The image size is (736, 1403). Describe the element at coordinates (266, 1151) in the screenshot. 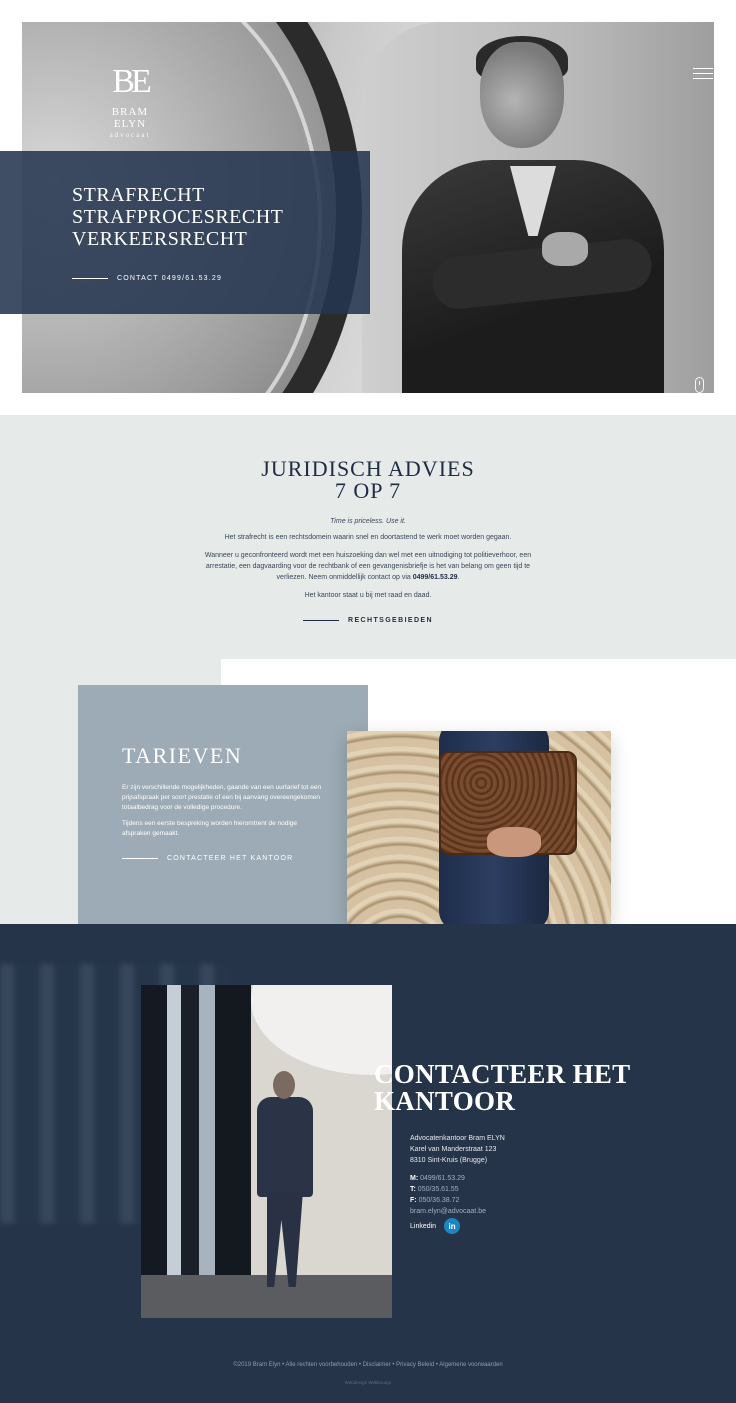

I see `contact-photo-lawyer` at that location.